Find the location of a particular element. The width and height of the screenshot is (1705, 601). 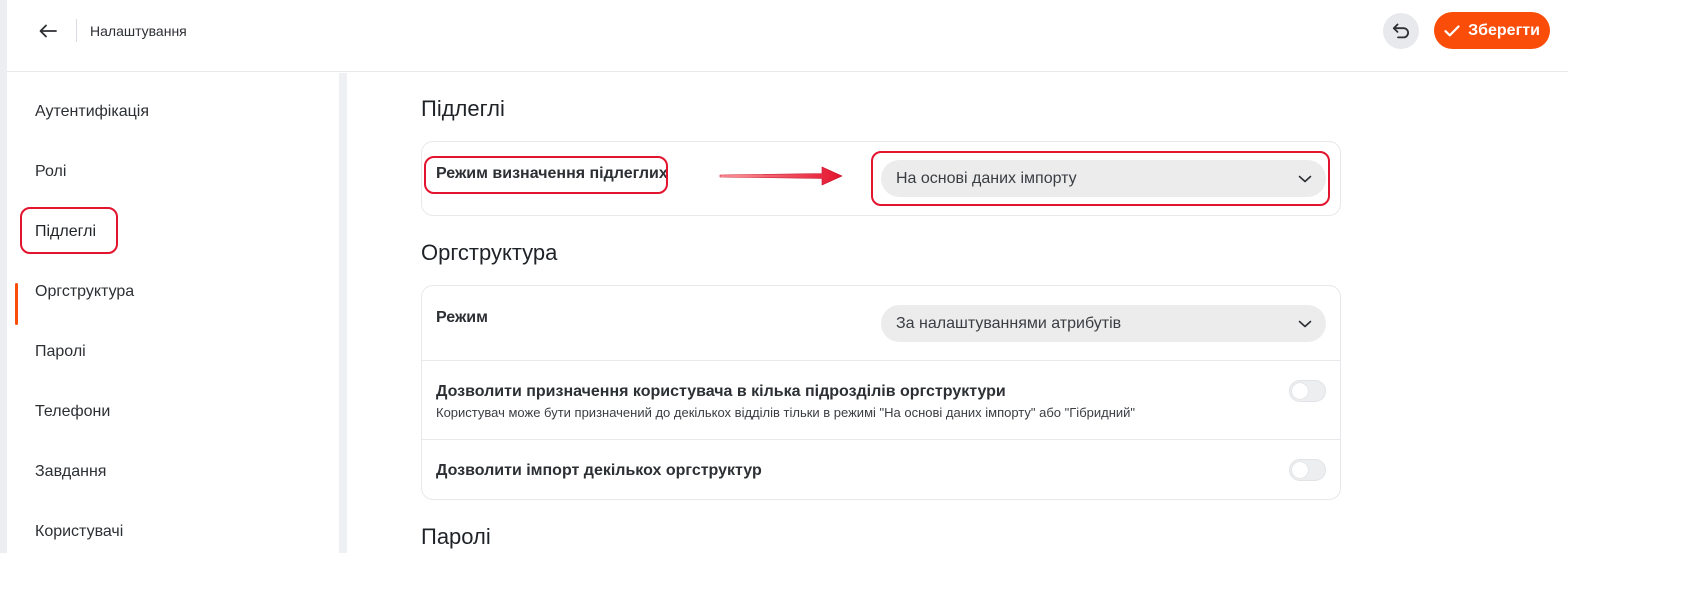

arrow-left-icon is located at coordinates (48, 31).